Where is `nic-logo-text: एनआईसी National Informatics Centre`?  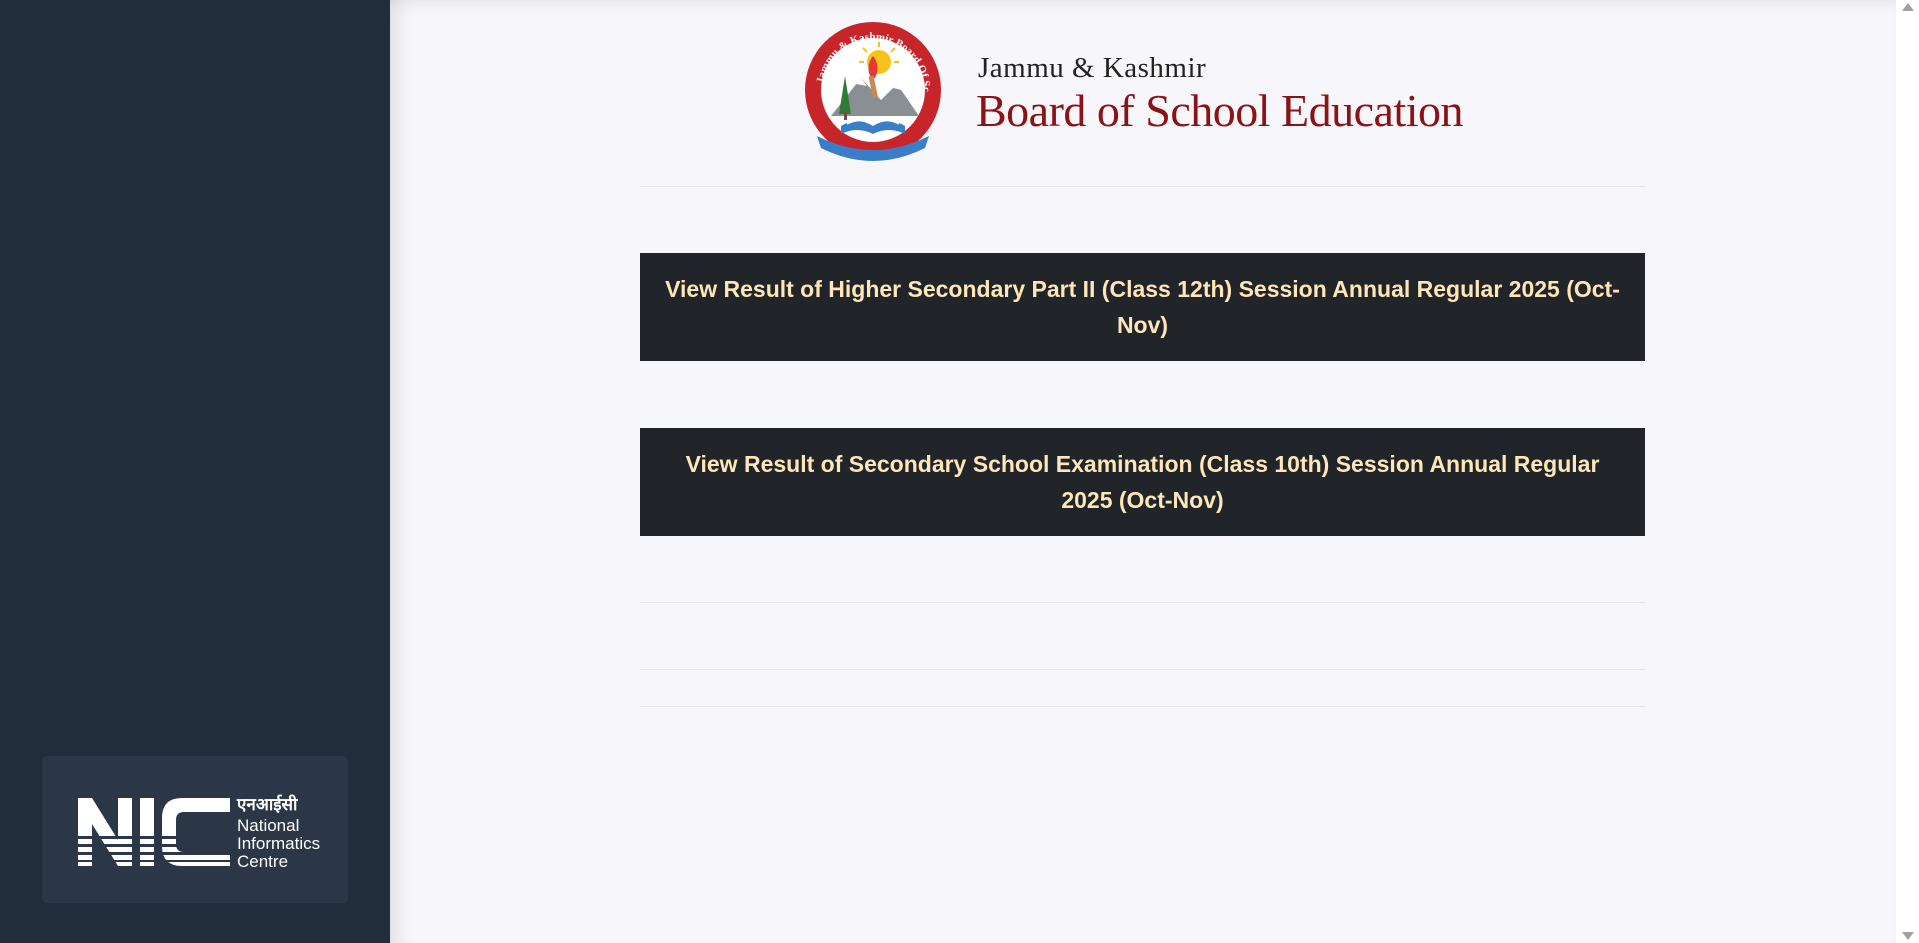 nic-logo-text: एनआईसी National Informatics Centre is located at coordinates (278, 833).